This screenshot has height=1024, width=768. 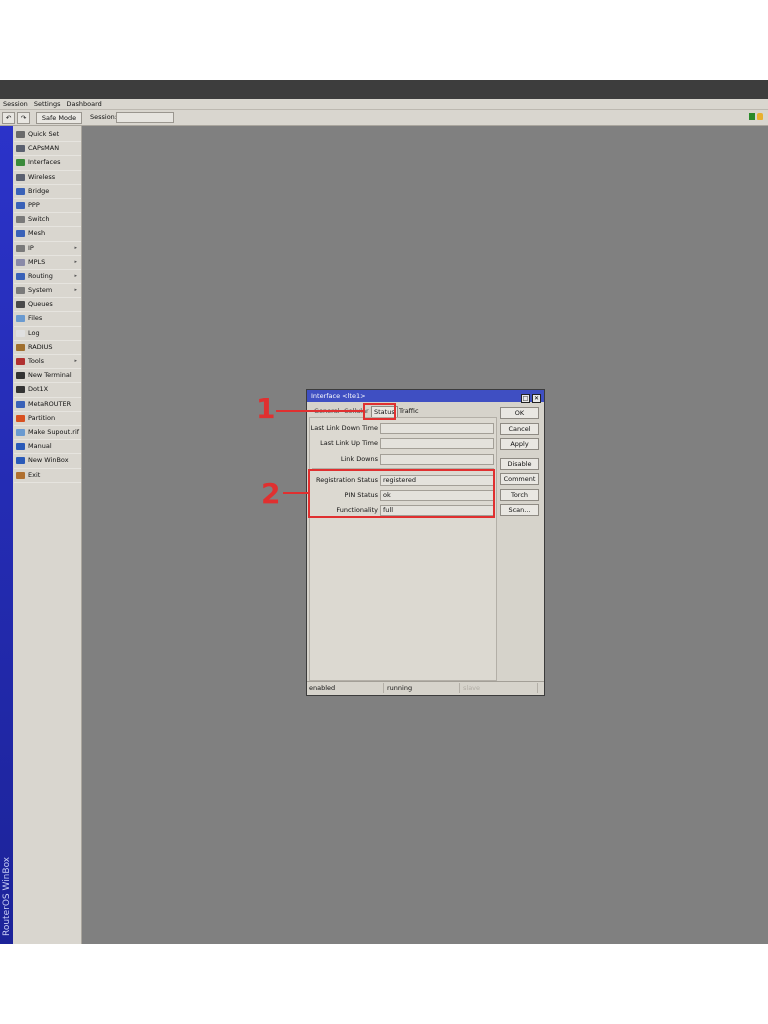 I want to click on sidebar-item-dot1x: Dot1X, so click(x=47, y=390).